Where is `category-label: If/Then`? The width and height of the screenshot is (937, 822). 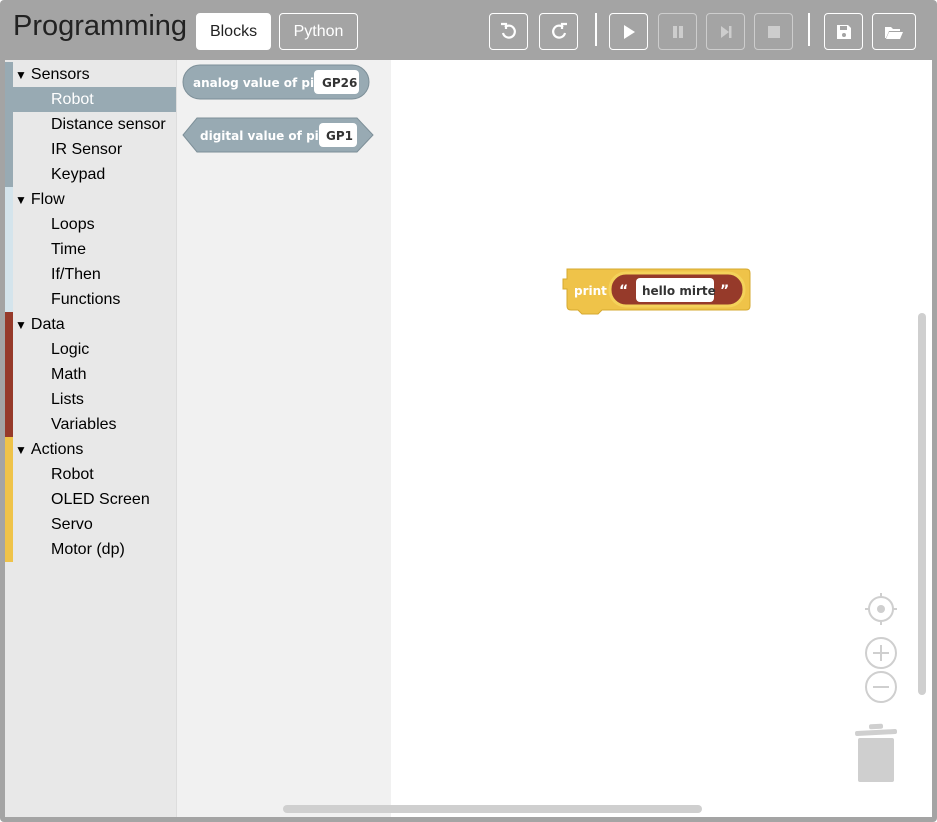
category-label: If/Then is located at coordinates (76, 274).